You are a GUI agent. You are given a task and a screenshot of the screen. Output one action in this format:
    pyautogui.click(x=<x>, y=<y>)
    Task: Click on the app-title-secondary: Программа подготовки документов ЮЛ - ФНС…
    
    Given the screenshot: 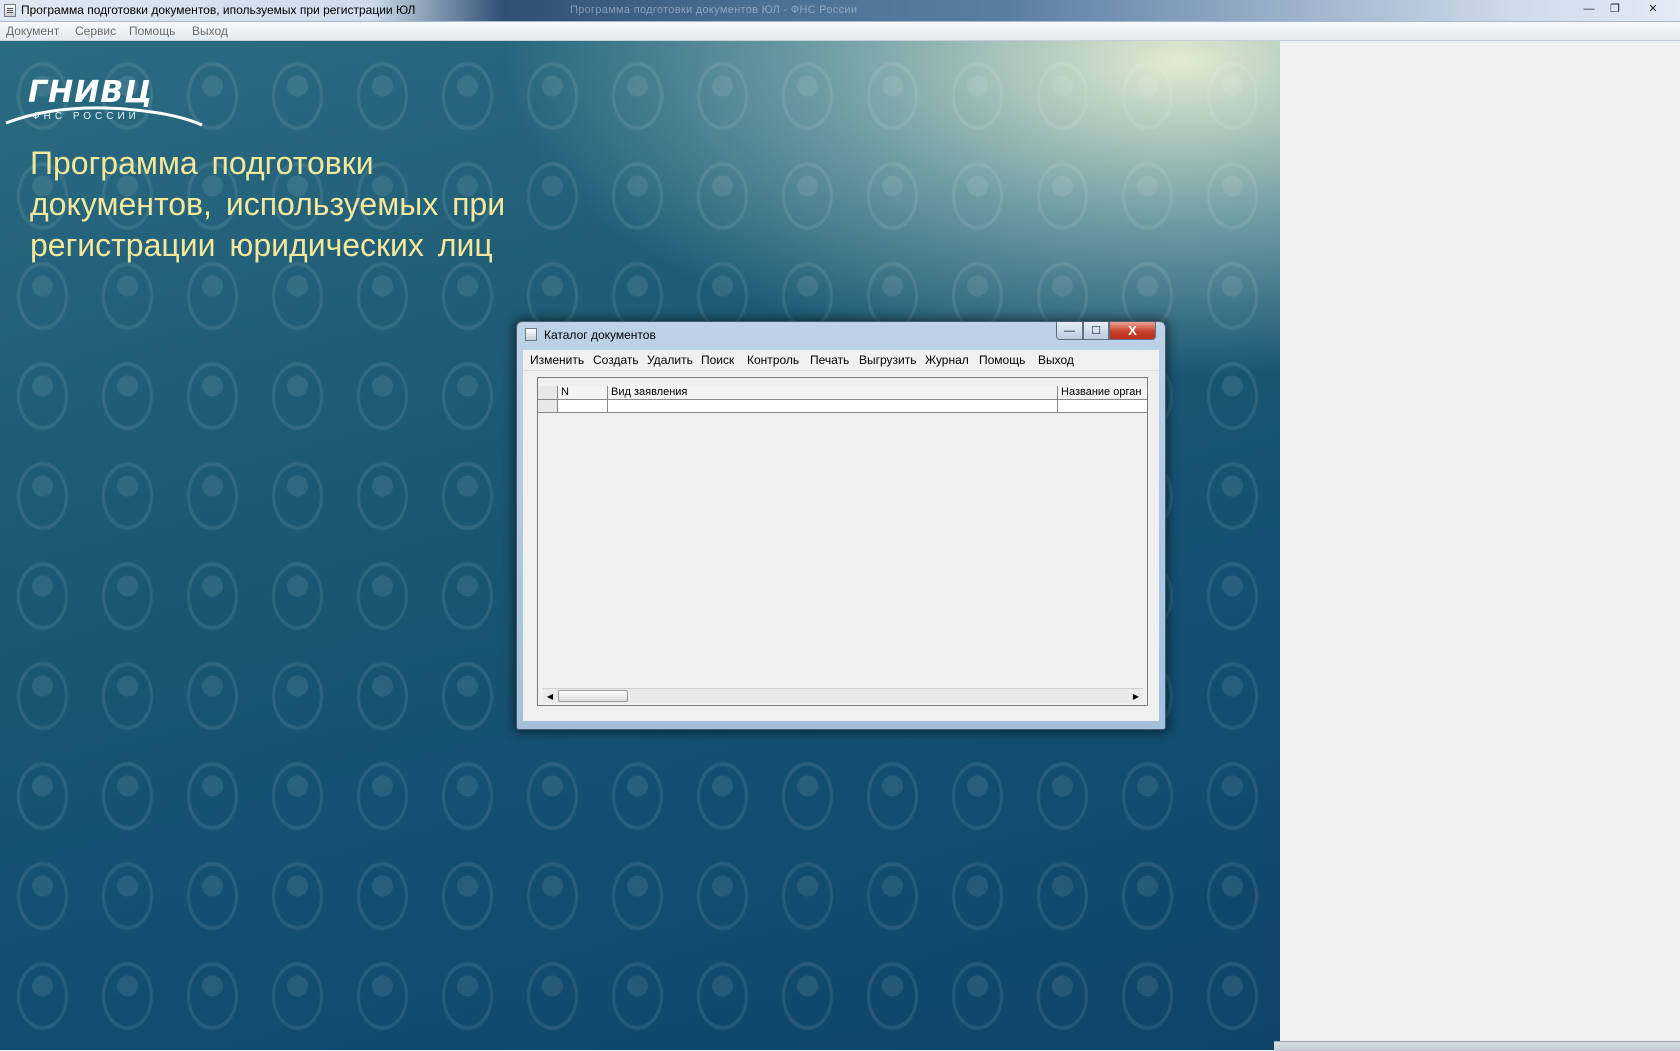 What is the action you would take?
    pyautogui.click(x=714, y=10)
    